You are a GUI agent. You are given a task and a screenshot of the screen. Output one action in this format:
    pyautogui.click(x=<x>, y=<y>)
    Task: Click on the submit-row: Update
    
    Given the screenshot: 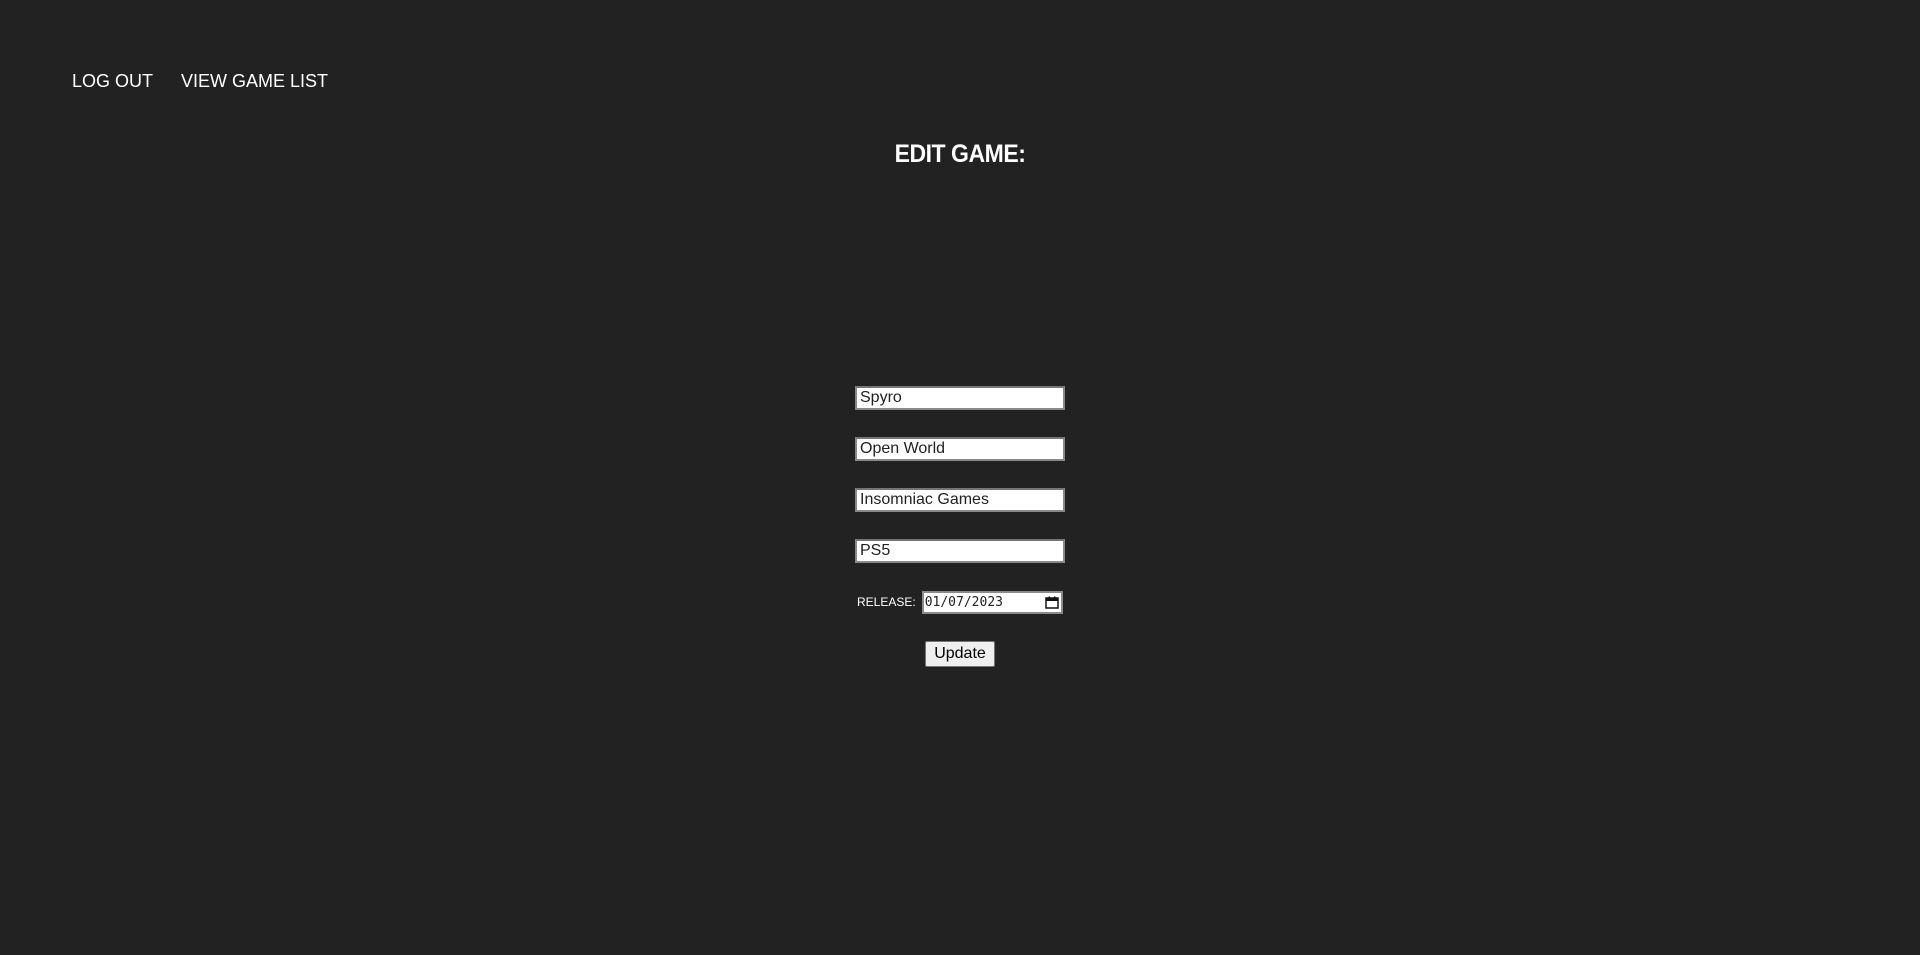 What is the action you would take?
    pyautogui.click(x=960, y=654)
    